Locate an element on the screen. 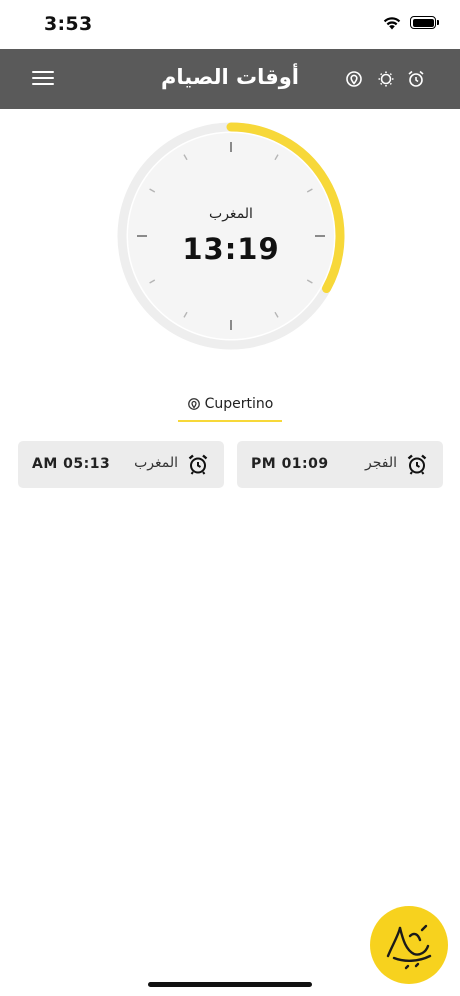 The width and height of the screenshot is (460, 996). app-header: أوقات الصيام is located at coordinates (230, 79).